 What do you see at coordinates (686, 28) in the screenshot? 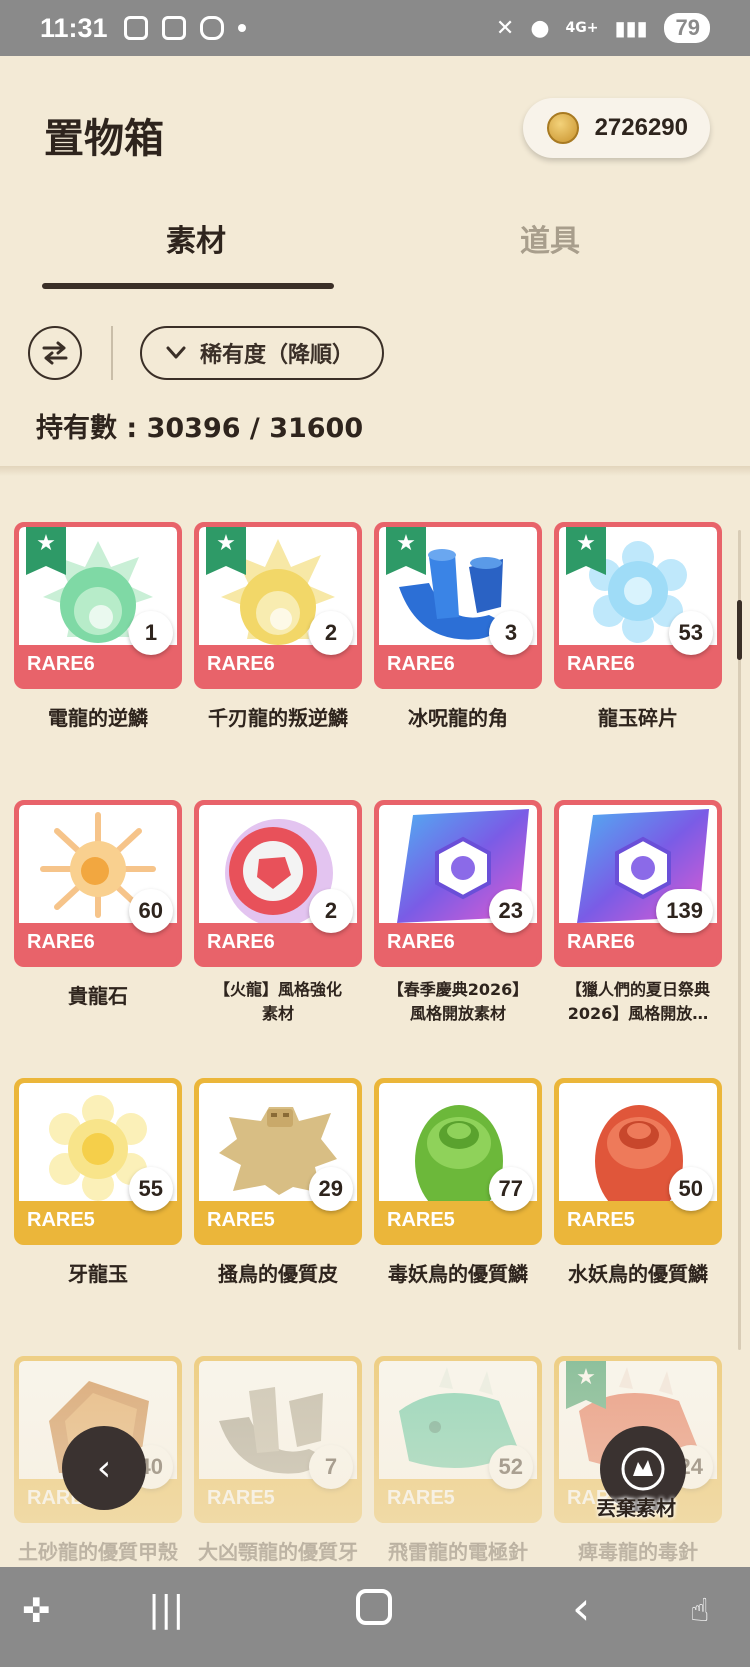
I see `battery-indicator: 79` at bounding box center [686, 28].